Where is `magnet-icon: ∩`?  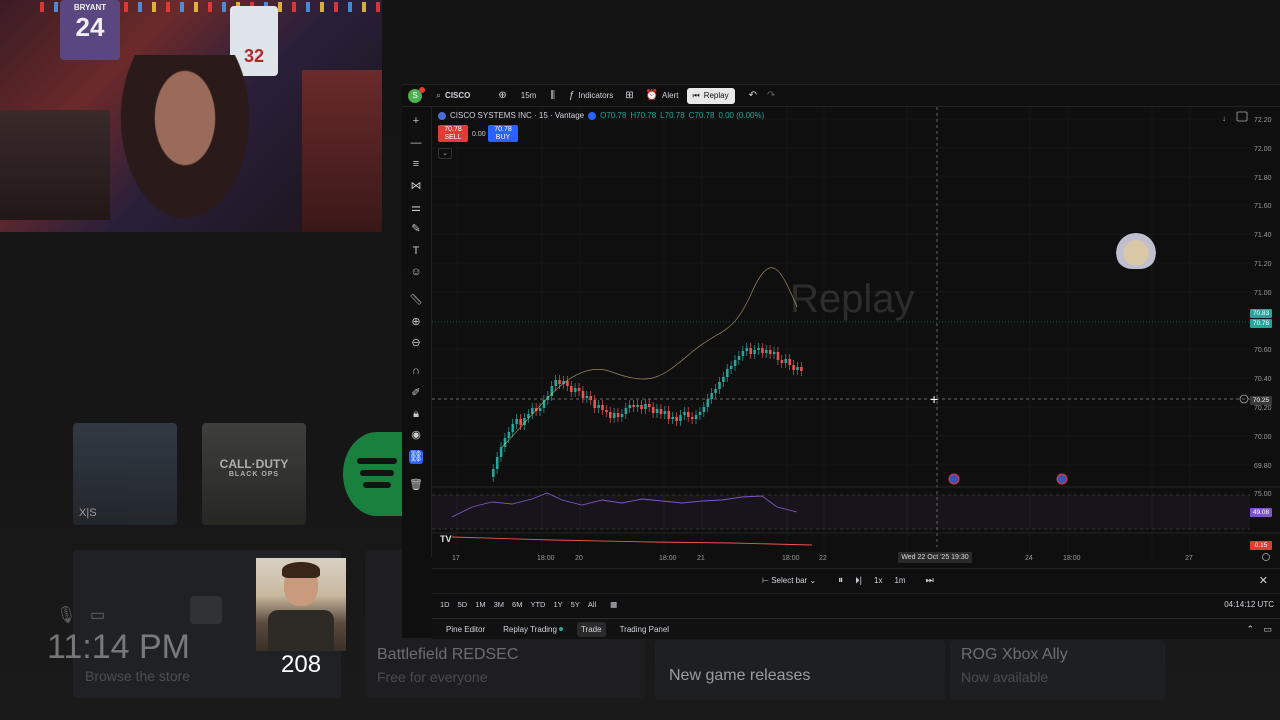 magnet-icon: ∩ is located at coordinates (416, 371).